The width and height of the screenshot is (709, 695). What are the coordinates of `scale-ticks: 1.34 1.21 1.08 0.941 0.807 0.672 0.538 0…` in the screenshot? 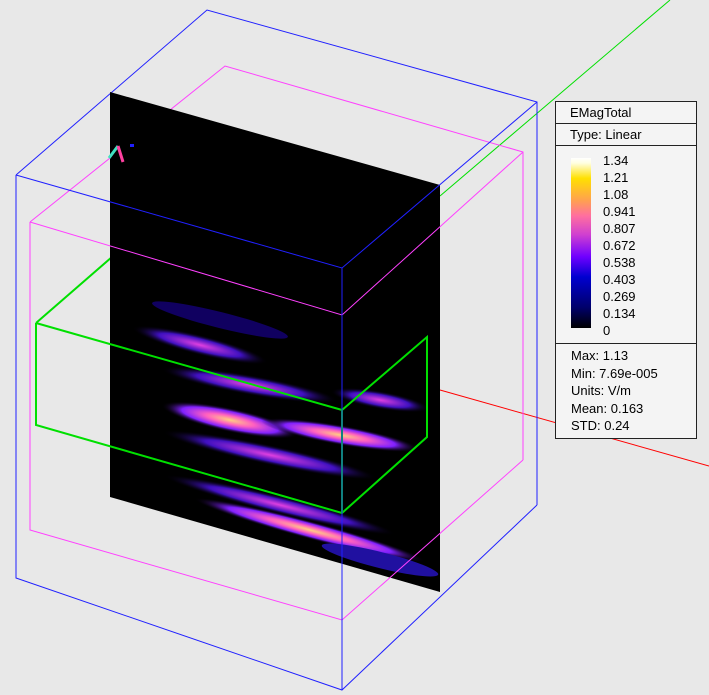 It's located at (619, 245).